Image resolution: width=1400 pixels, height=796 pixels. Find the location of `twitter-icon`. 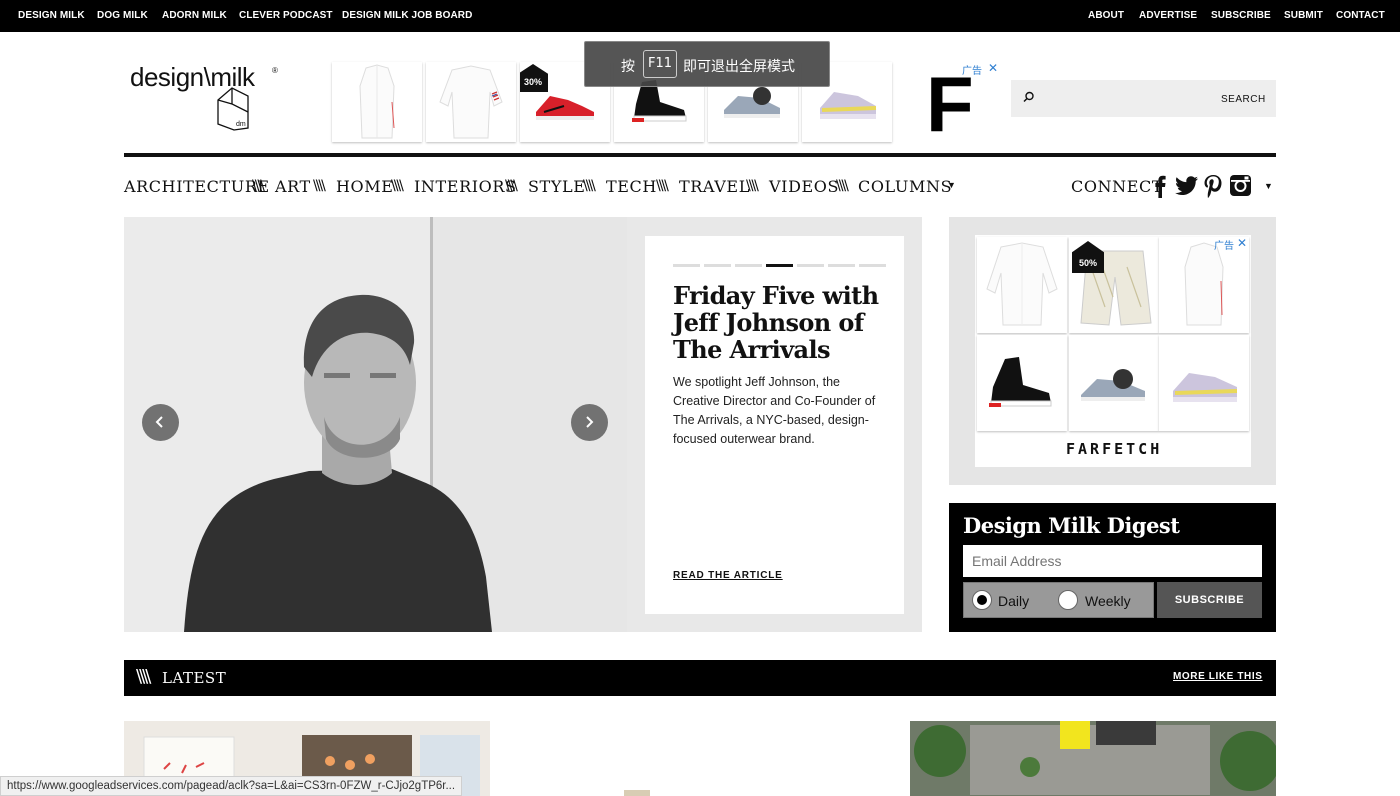

twitter-icon is located at coordinates (1187, 186).